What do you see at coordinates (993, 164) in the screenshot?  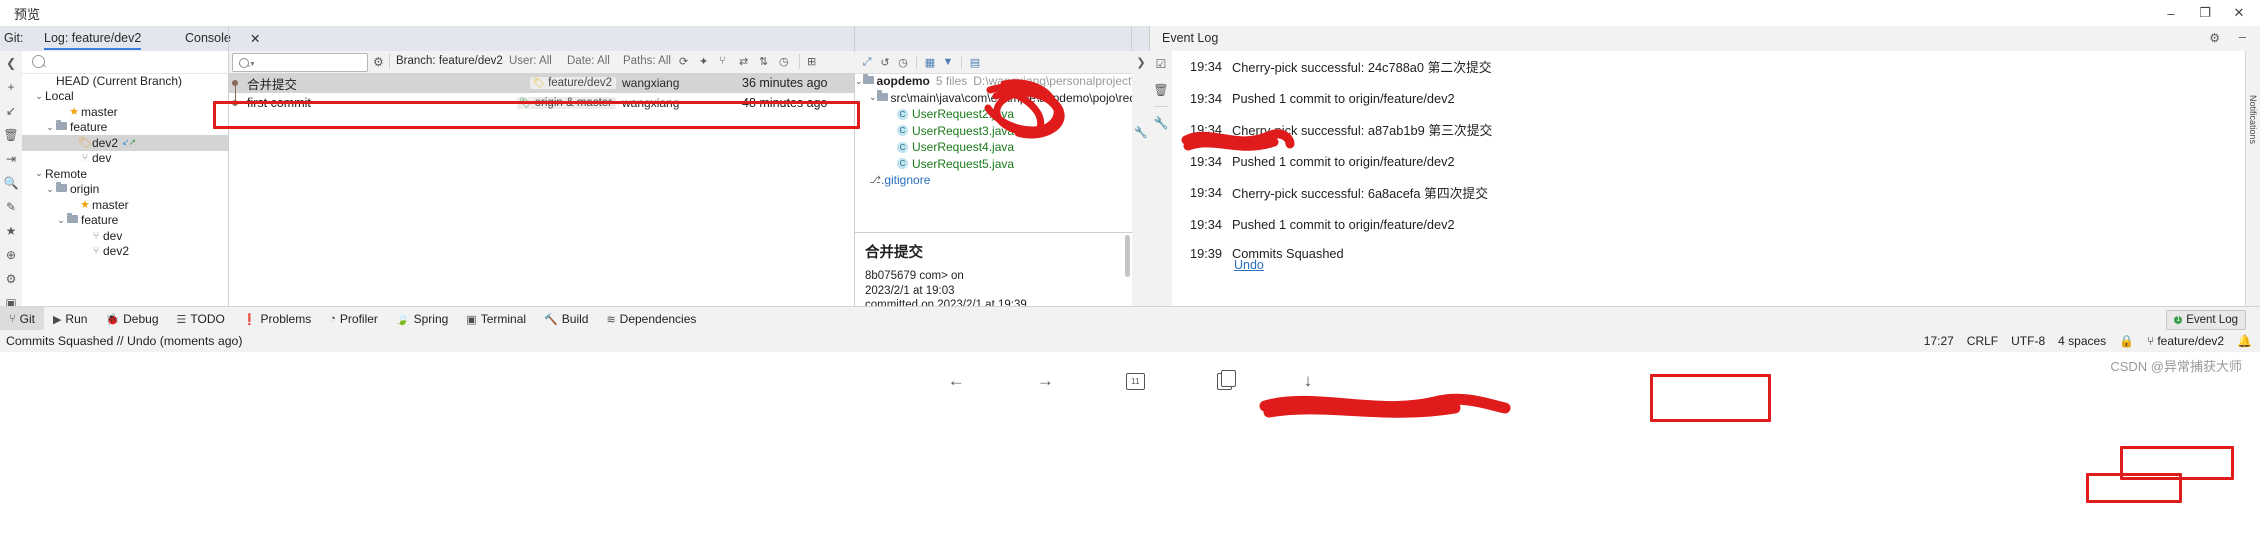 I see `changed-file-row: C UserRequest5.java` at bounding box center [993, 164].